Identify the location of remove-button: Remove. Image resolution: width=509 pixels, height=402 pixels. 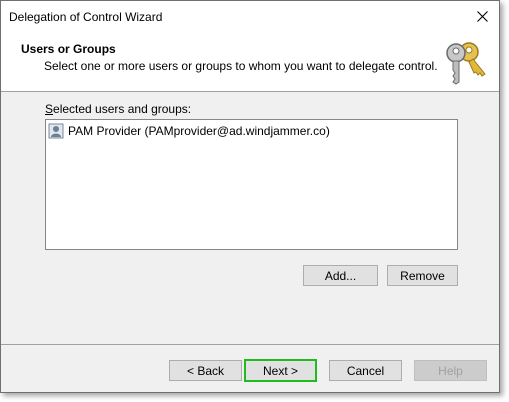
(422, 275).